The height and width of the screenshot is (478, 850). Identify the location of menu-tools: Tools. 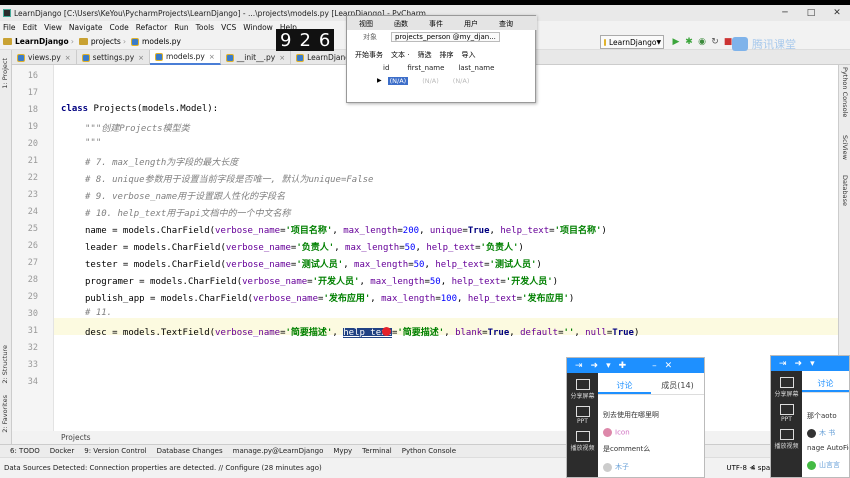
(205, 27).